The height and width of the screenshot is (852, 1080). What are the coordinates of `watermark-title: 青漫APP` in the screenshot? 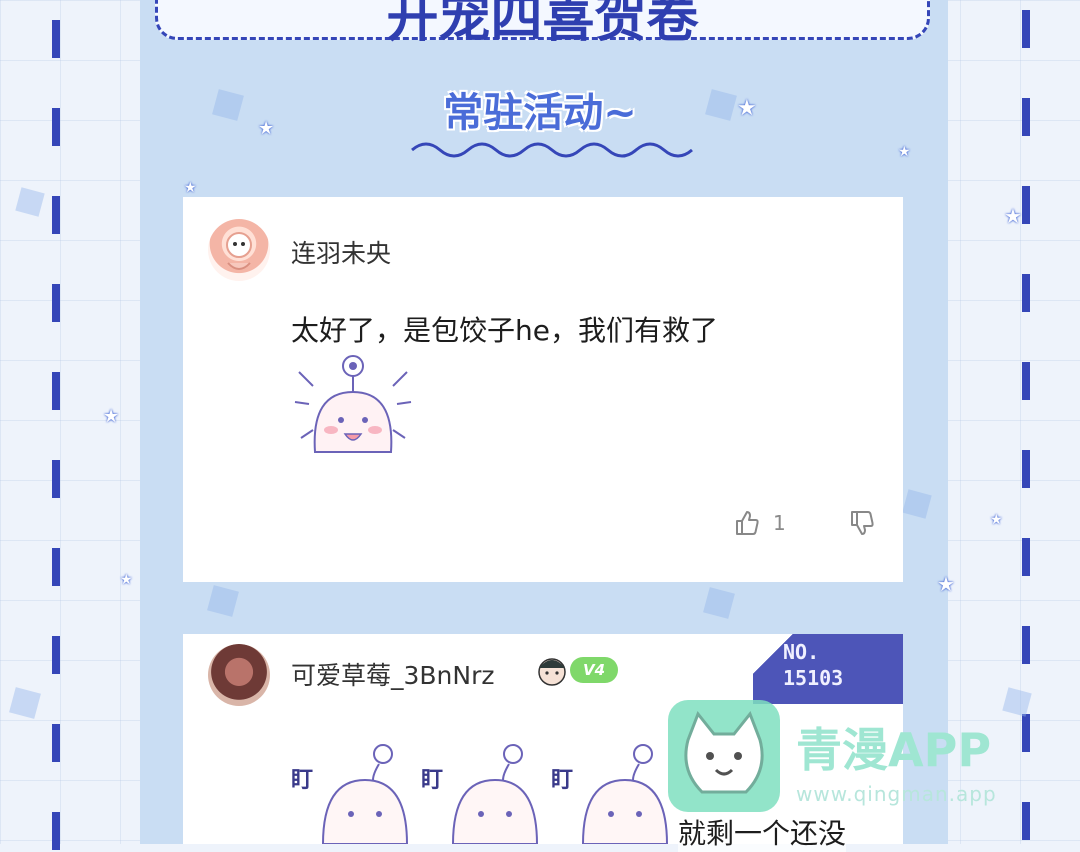 It's located at (894, 750).